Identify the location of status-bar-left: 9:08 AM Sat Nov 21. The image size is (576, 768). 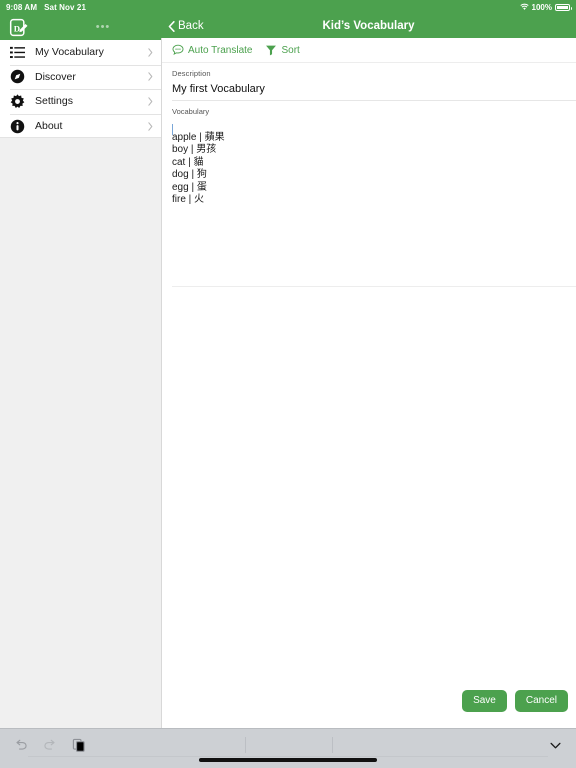
(46, 7).